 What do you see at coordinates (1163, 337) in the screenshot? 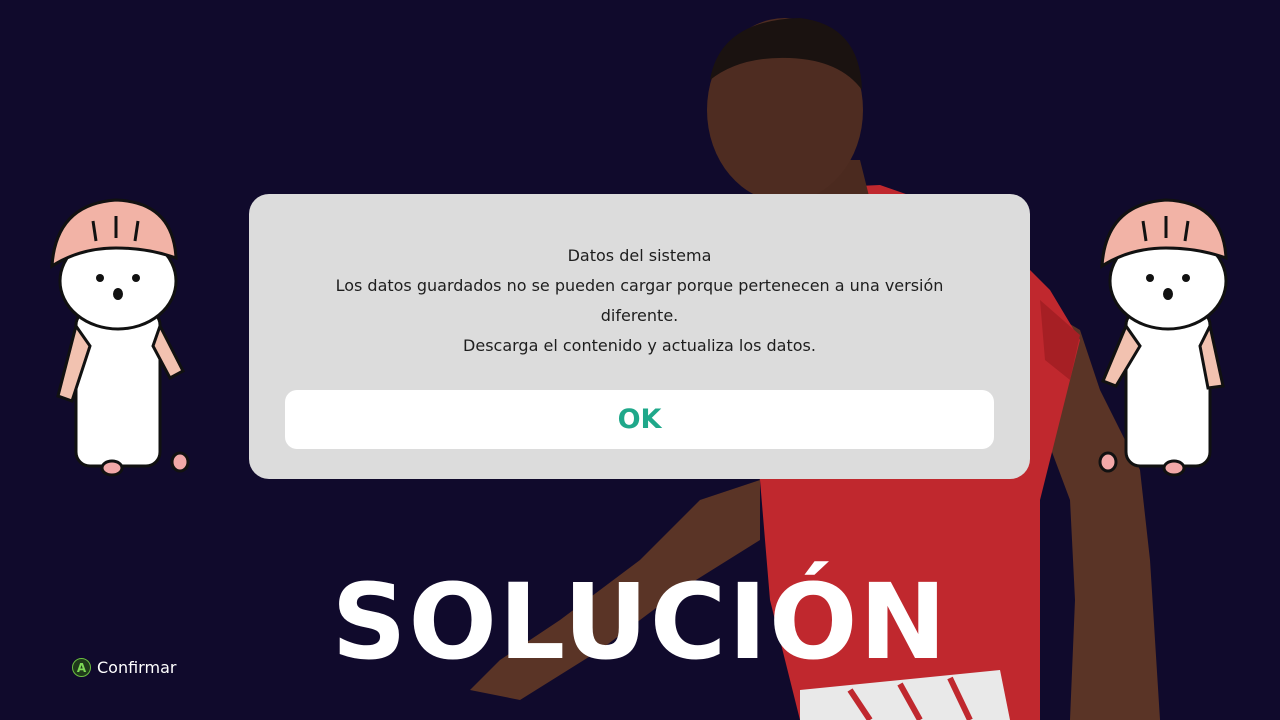
I see `mascot-right-icon` at bounding box center [1163, 337].